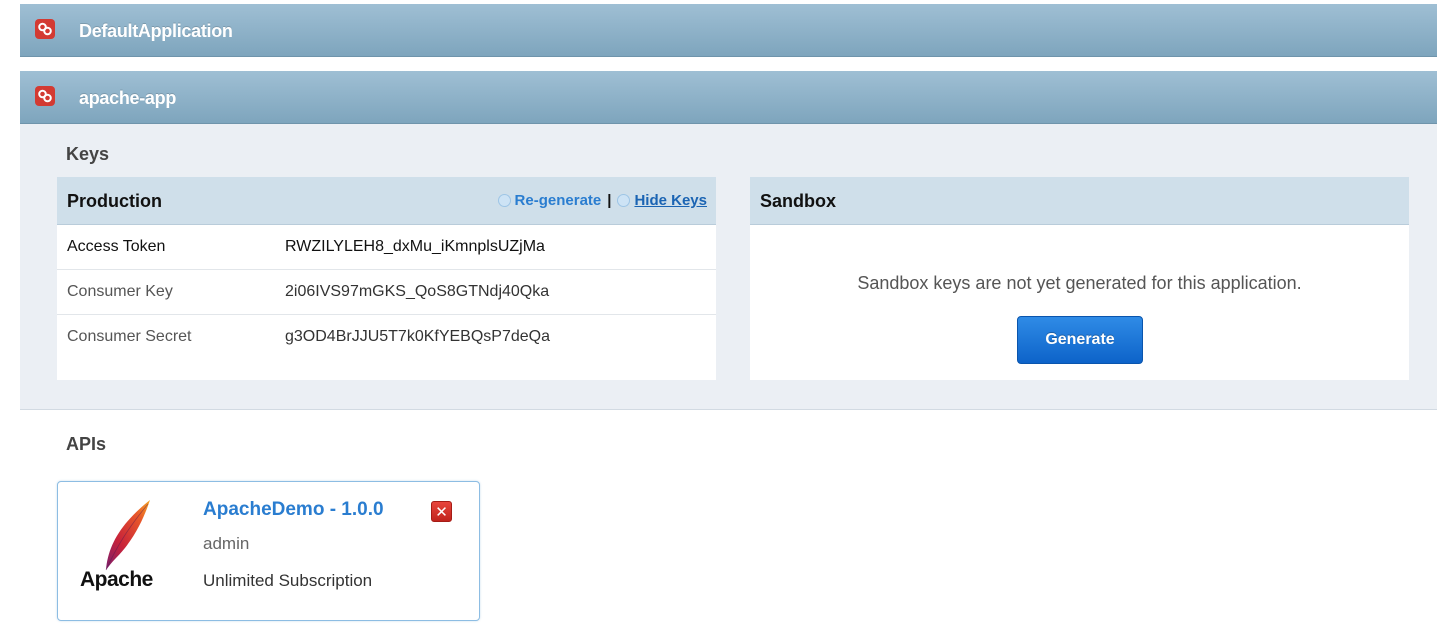 The width and height of the screenshot is (1437, 632). Describe the element at coordinates (441, 511) in the screenshot. I see `close-icon: ✕` at that location.